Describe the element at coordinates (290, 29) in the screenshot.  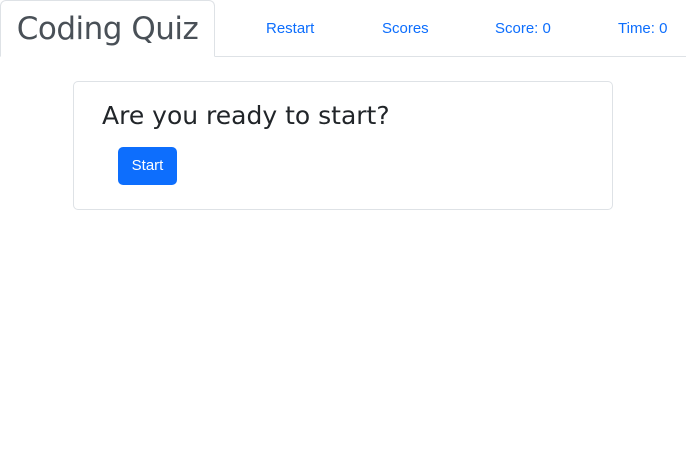
I see `restart-link: Restart` at that location.